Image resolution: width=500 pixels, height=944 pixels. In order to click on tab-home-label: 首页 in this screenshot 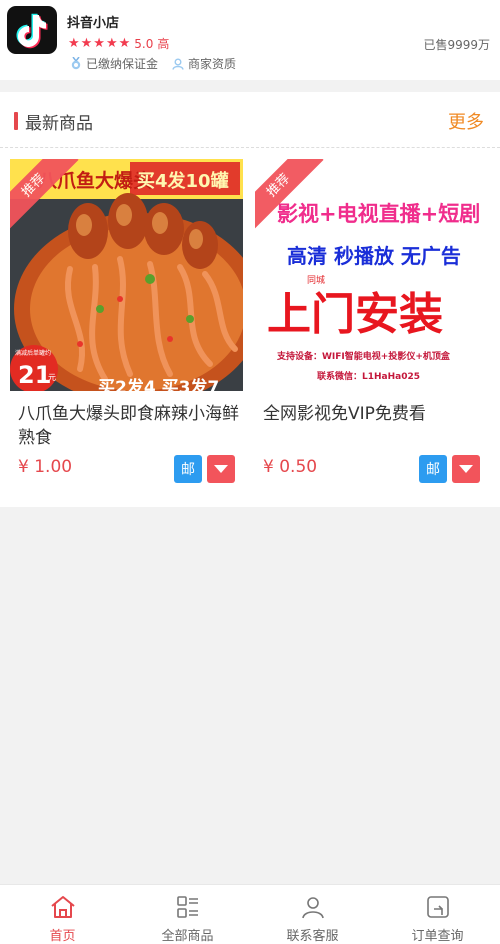, I will do `click(62, 936)`.